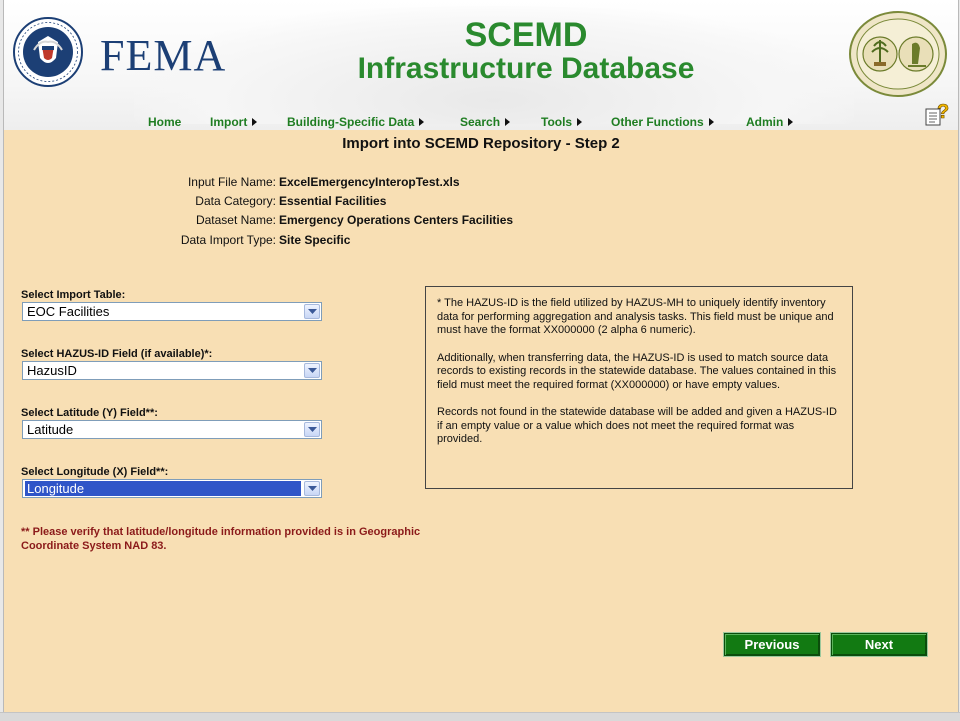 The height and width of the screenshot is (721, 960). What do you see at coordinates (396, 220) in the screenshot?
I see `dataset-name-value: Emergency Operations Centers Facilities` at bounding box center [396, 220].